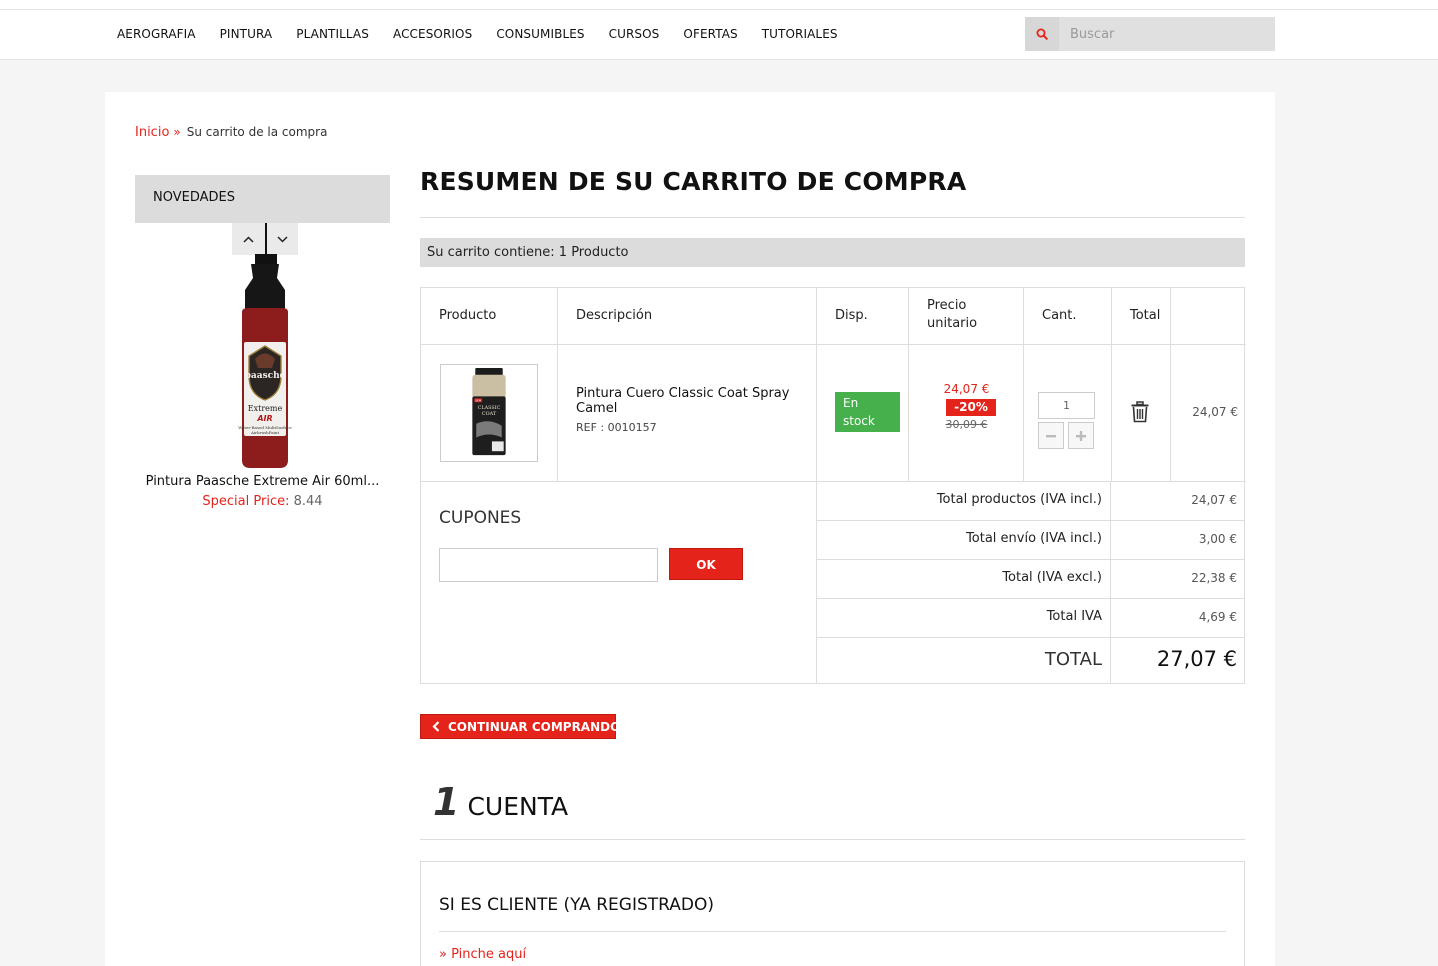 The height and width of the screenshot is (966, 1438). I want to click on column-header-descripcion: Descripción, so click(687, 316).